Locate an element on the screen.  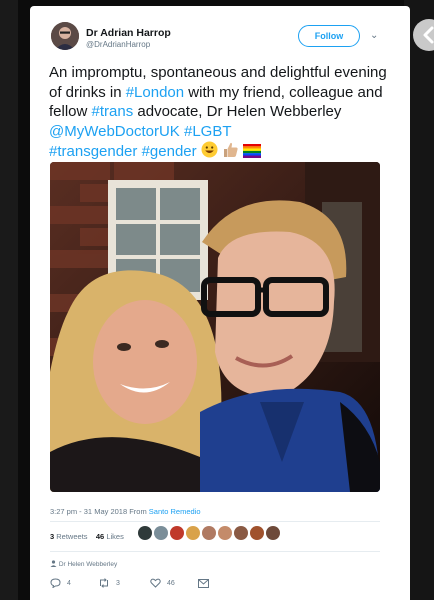
reply-button: 4 is located at coordinates (74, 583).